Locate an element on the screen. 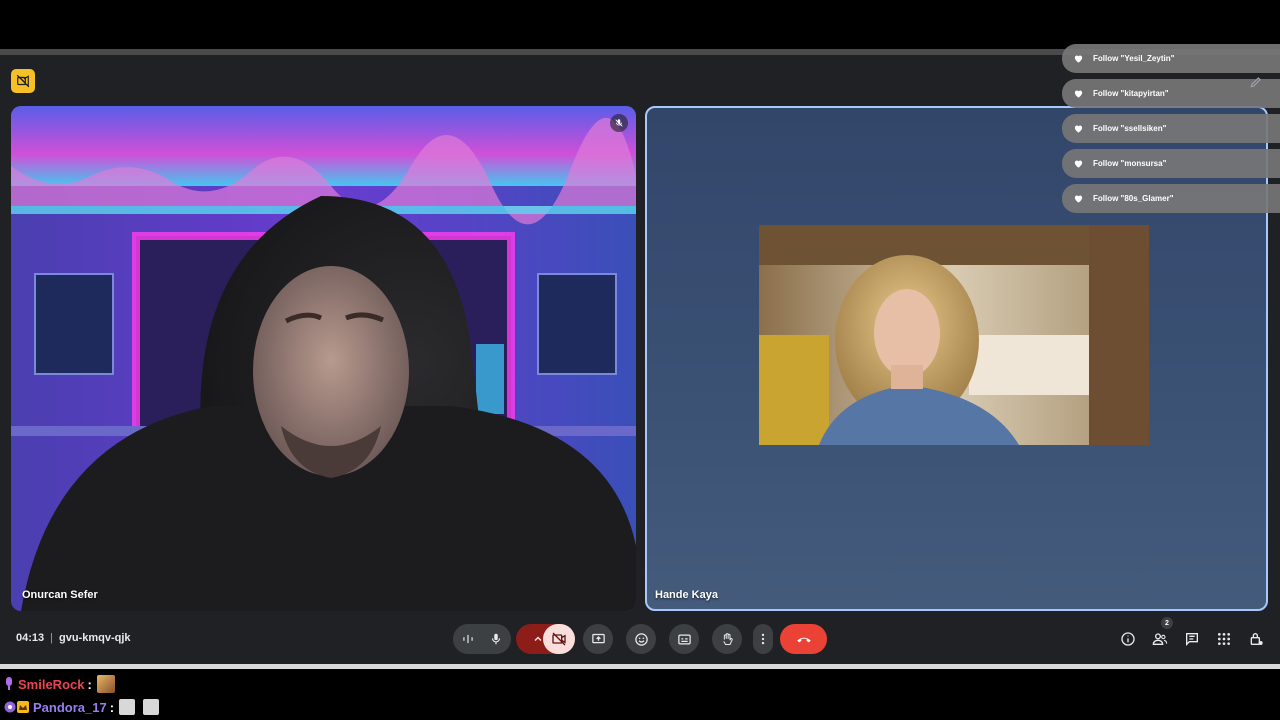 Image resolution: width=1280 pixels, height=720 pixels. raise-hand-button is located at coordinates (727, 639).